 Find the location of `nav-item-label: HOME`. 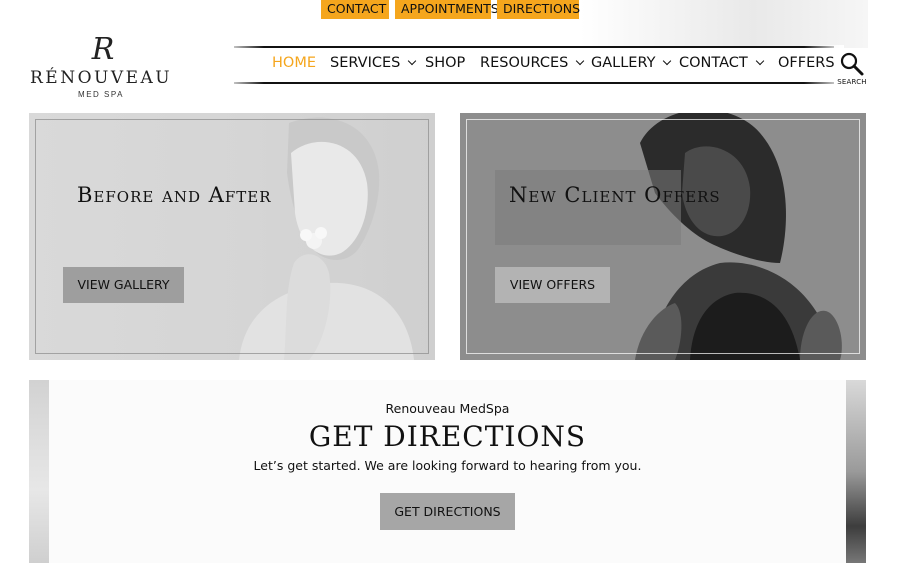

nav-item-label: HOME is located at coordinates (294, 63).